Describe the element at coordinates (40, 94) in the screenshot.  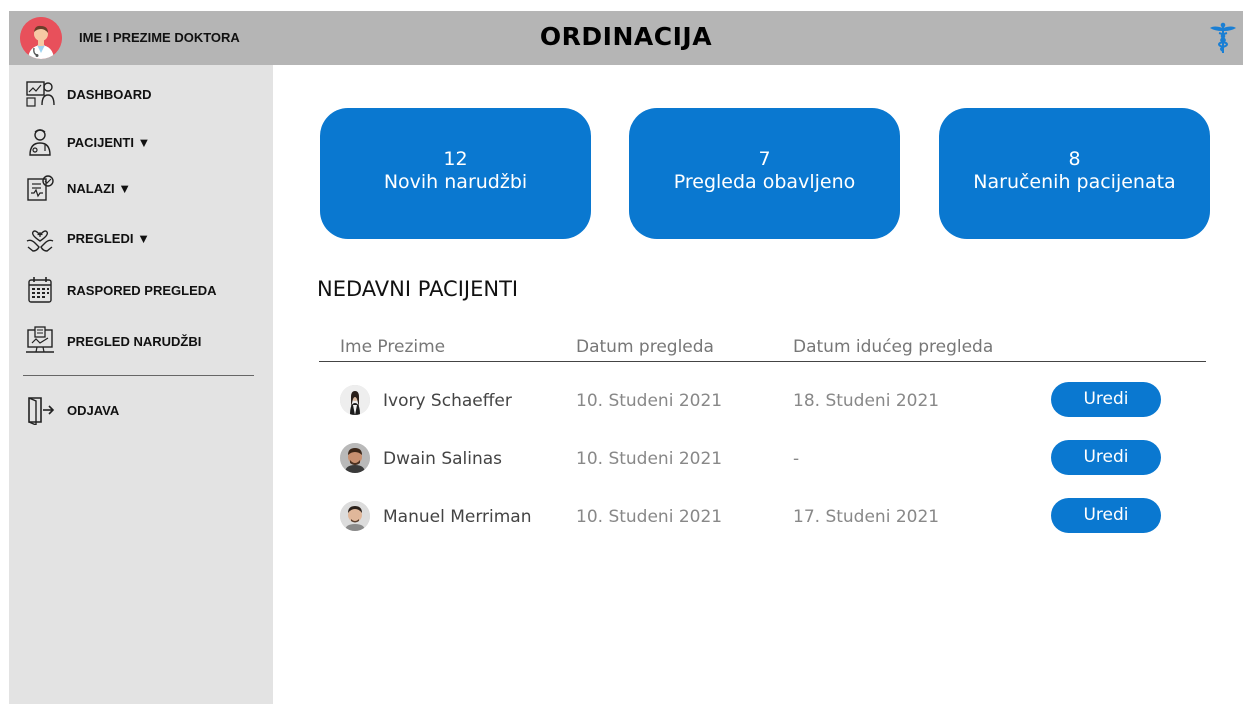
I see `dashboard-icon` at that location.